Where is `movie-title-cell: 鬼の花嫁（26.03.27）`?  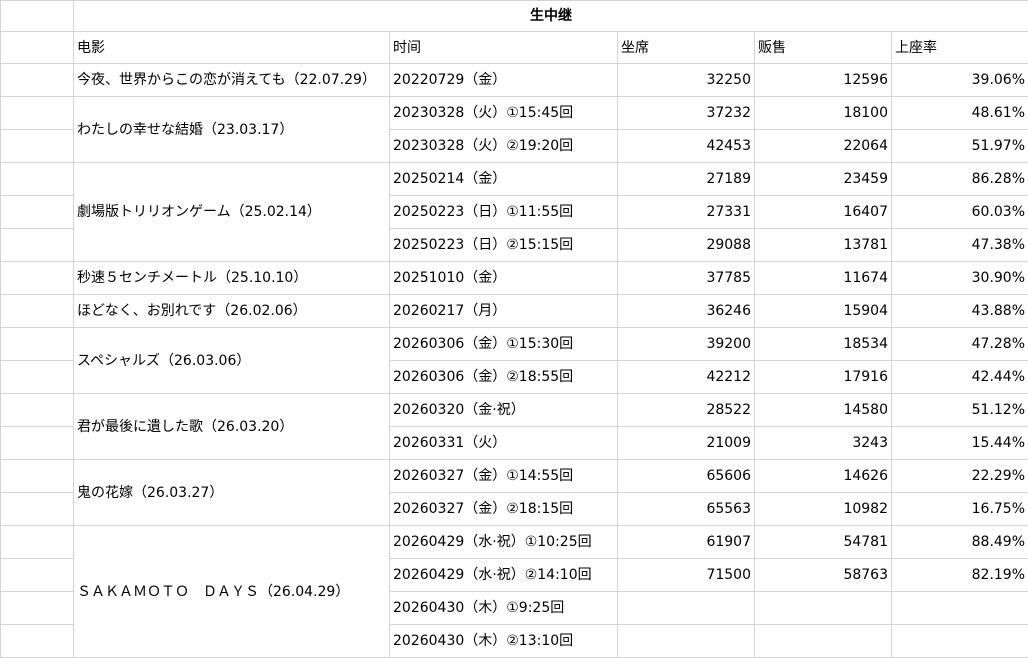 movie-title-cell: 鬼の花嫁（26.03.27） is located at coordinates (232, 493).